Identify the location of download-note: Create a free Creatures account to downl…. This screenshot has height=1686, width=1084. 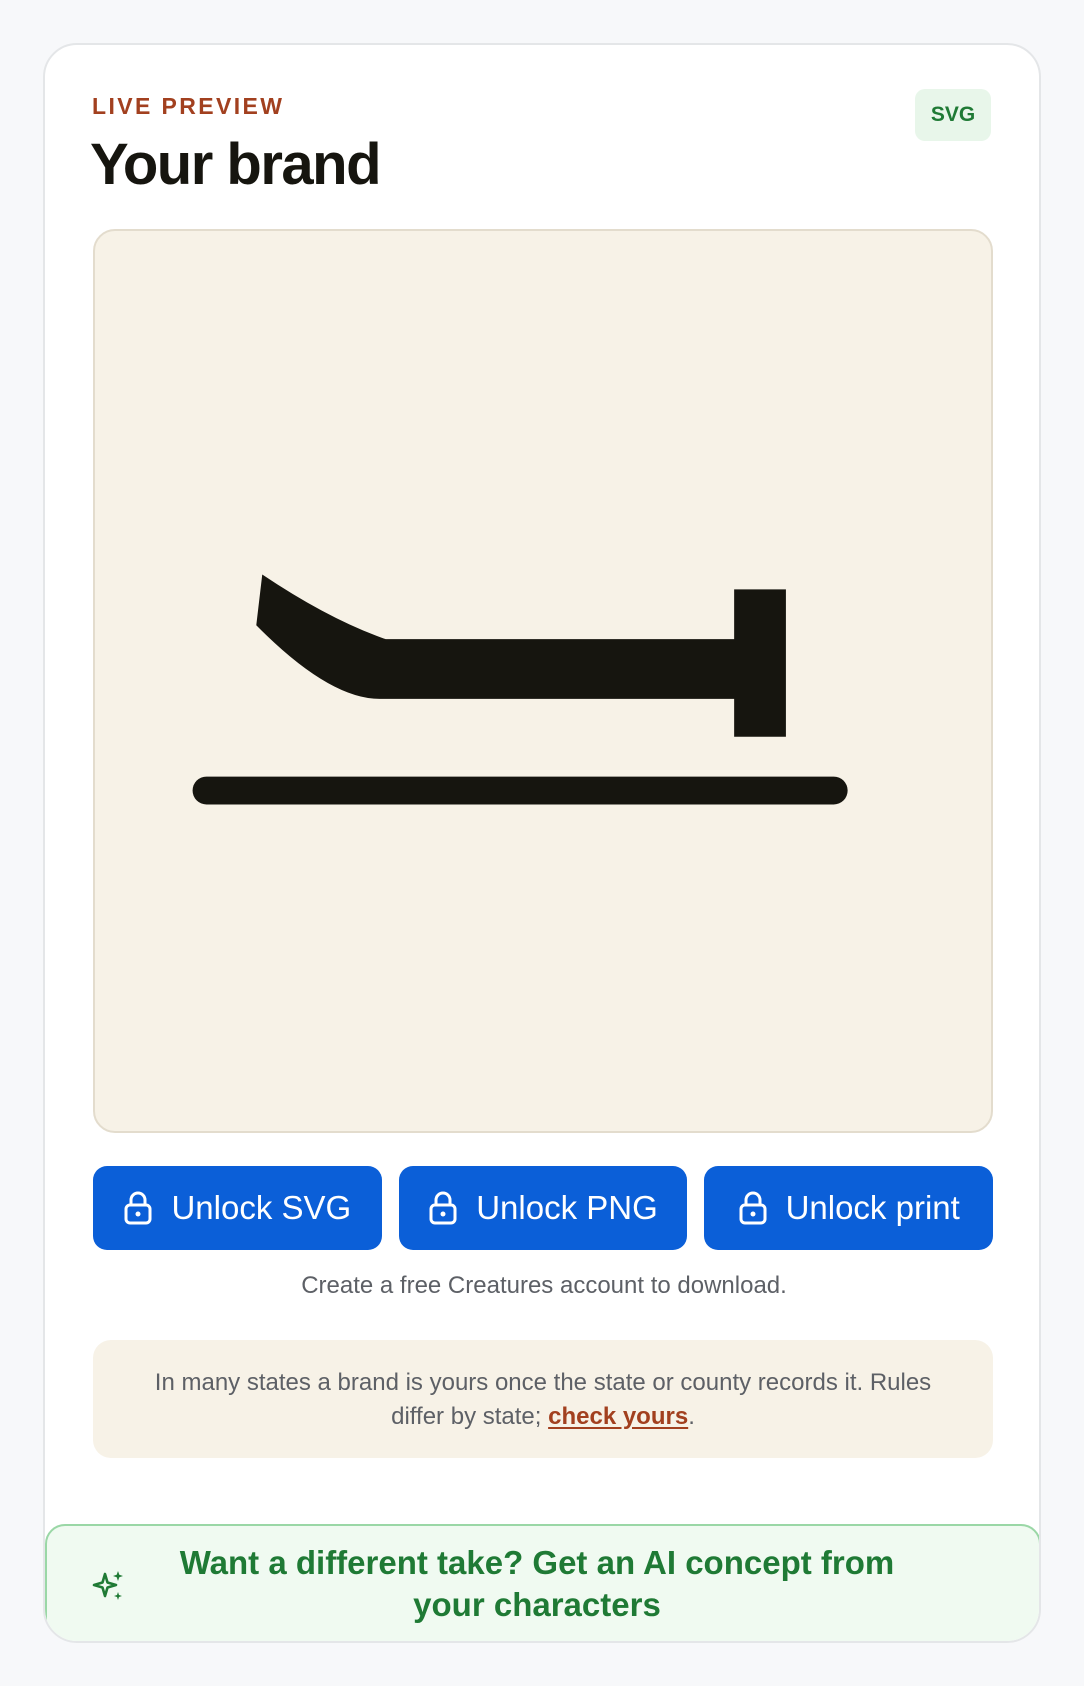
(544, 1285).